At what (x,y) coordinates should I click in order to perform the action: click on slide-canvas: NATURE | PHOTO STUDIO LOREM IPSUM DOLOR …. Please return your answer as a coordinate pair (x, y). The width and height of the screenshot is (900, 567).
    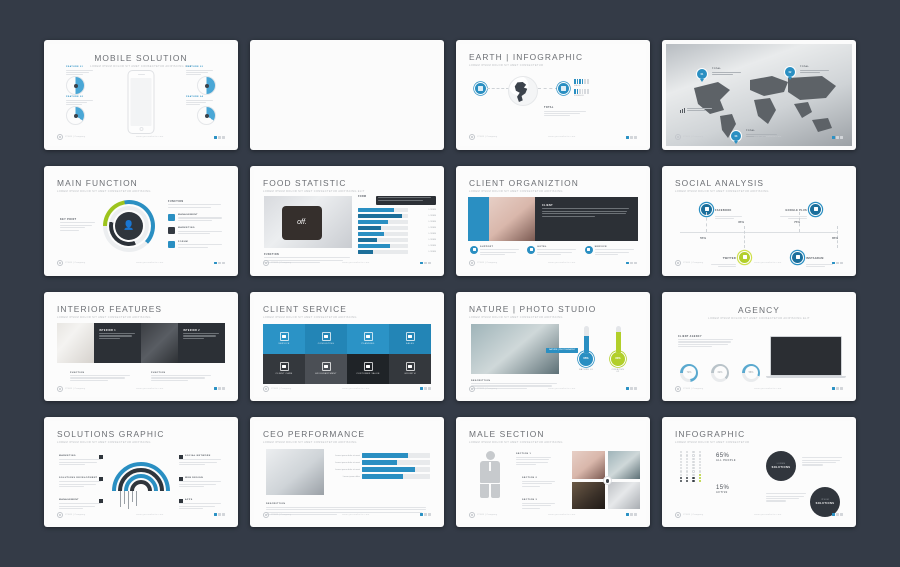
    Looking at the image, I should click on (553, 346).